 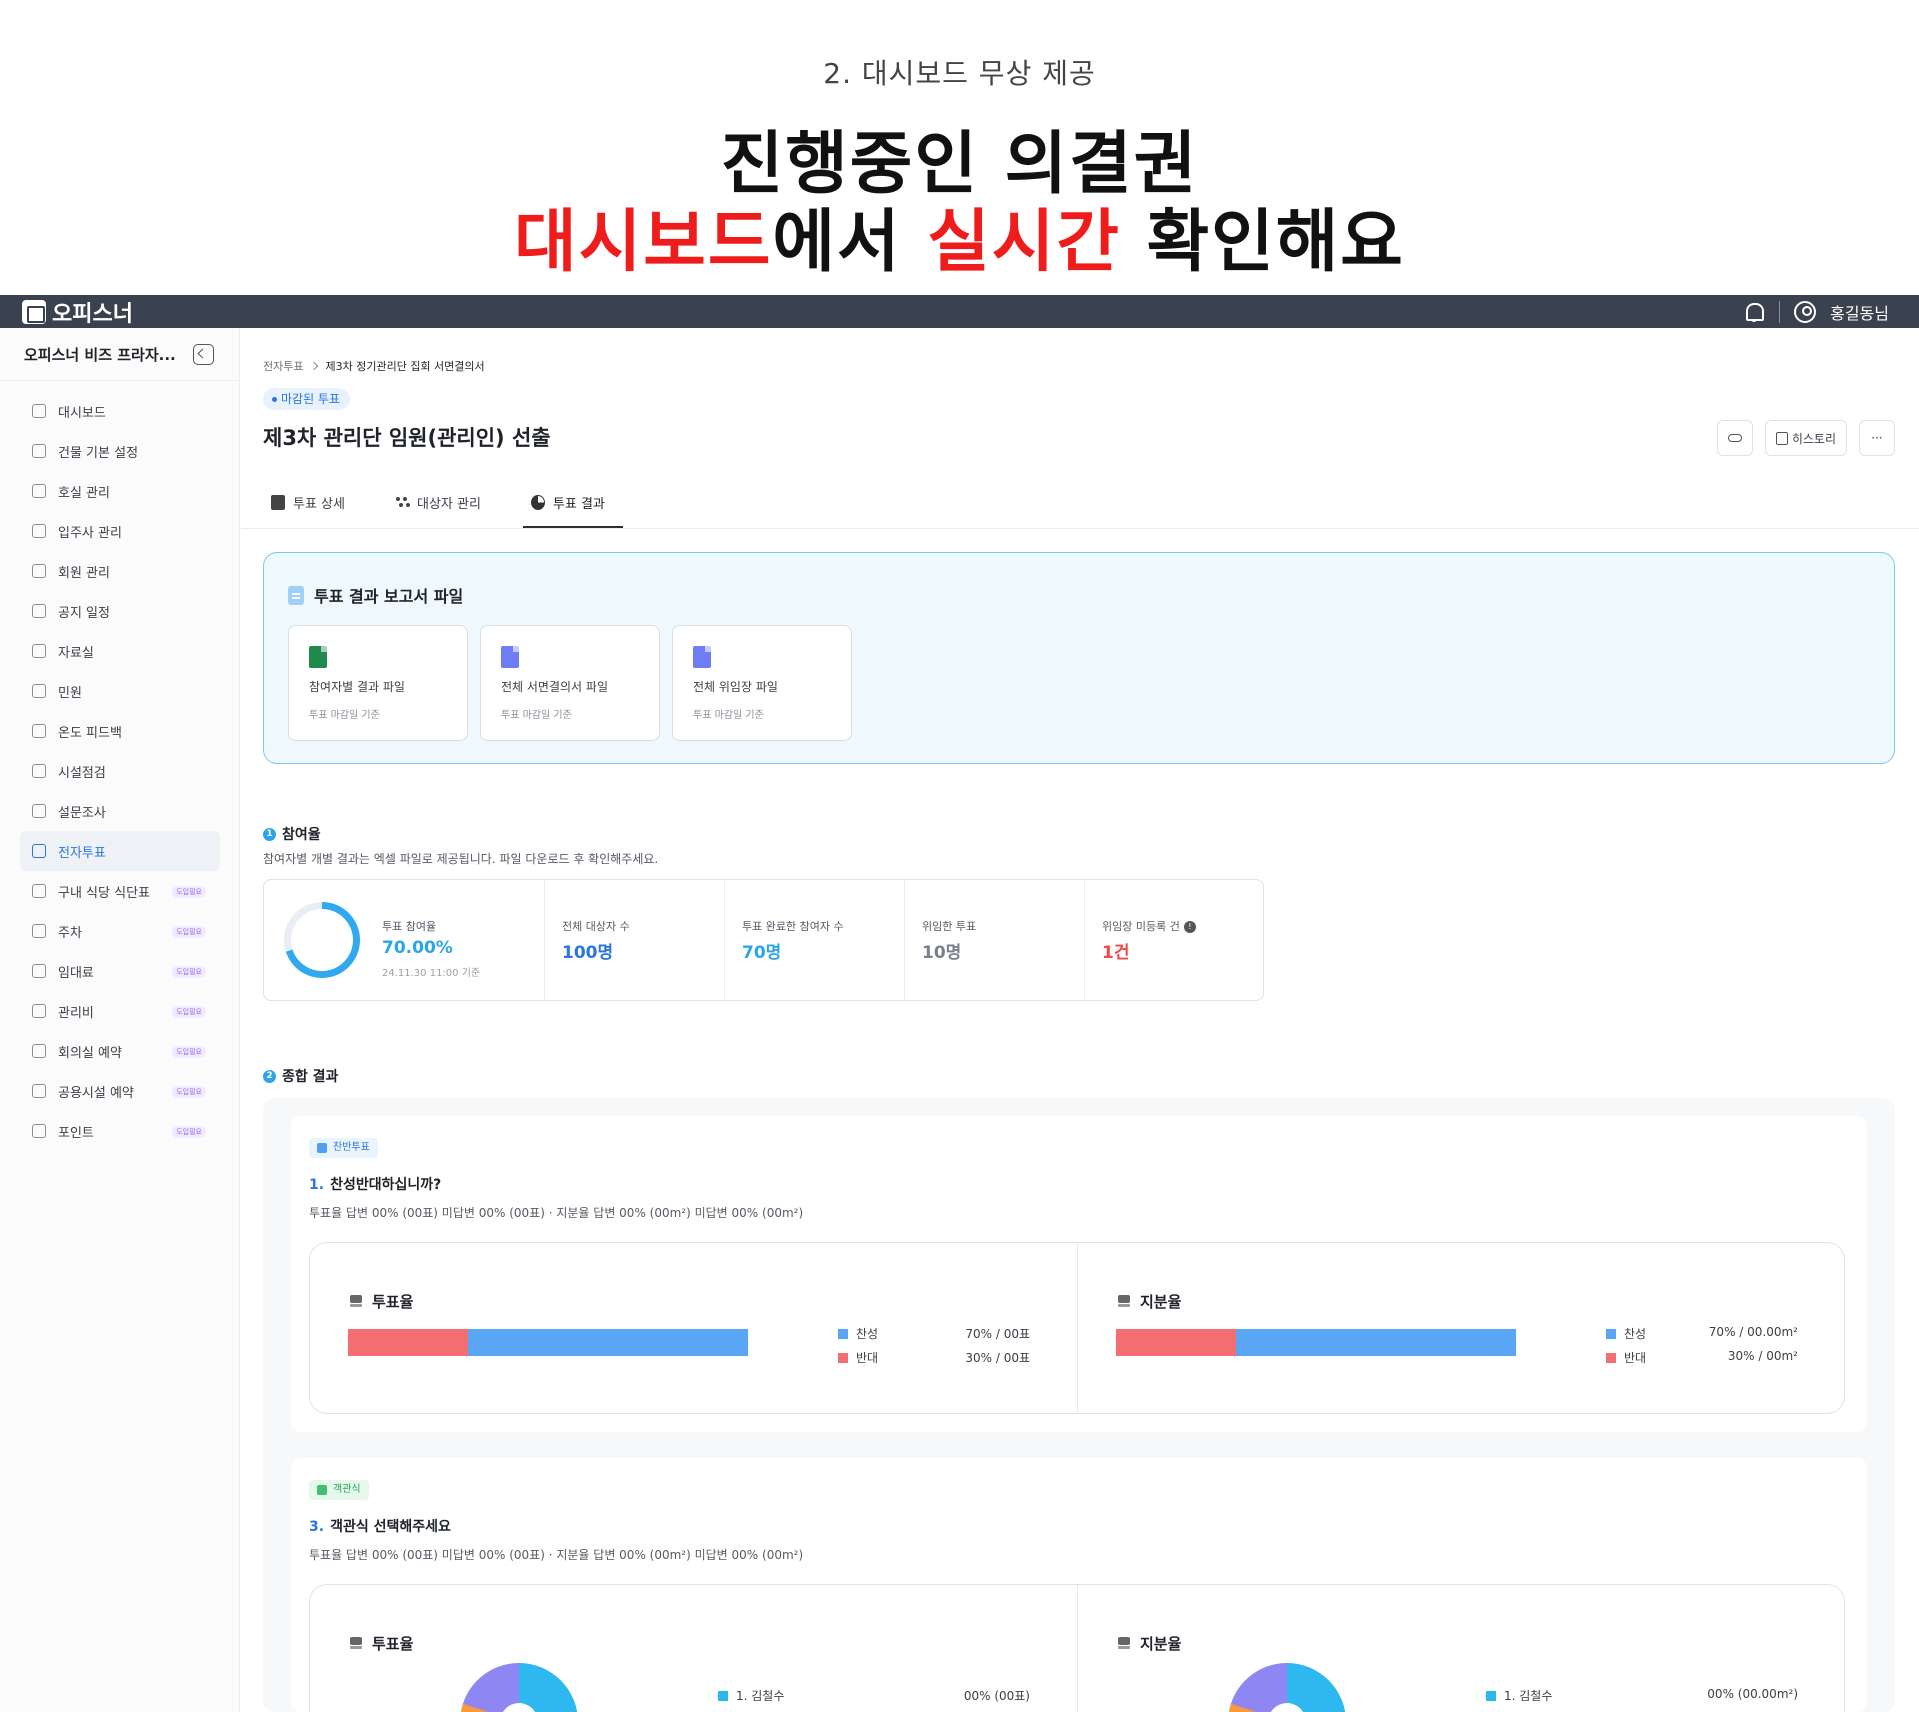 What do you see at coordinates (283, 366) in the screenshot?
I see `breadcrumb-root: 전자투표` at bounding box center [283, 366].